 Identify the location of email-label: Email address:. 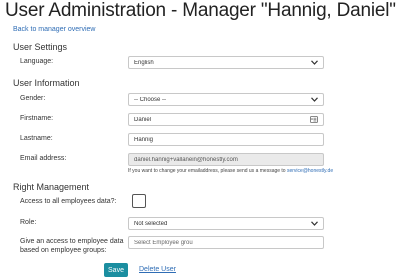
(43, 158).